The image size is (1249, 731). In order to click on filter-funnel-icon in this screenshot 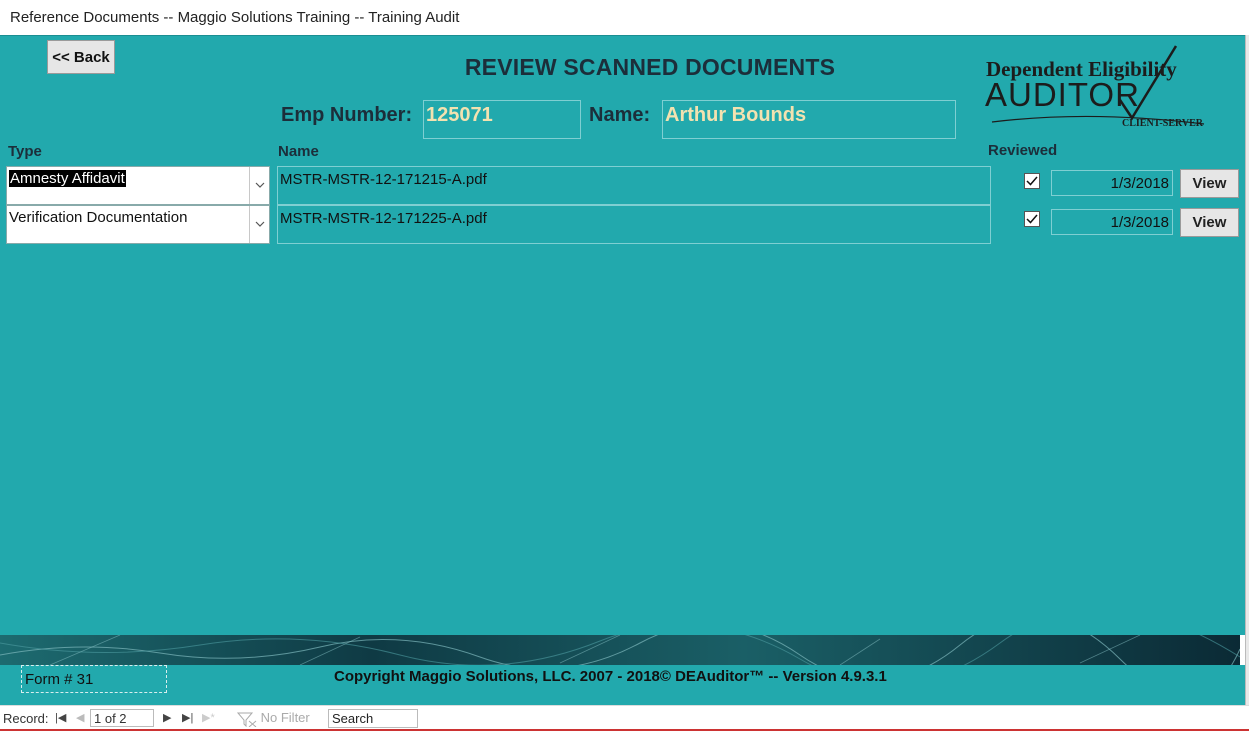, I will do `click(246, 719)`.